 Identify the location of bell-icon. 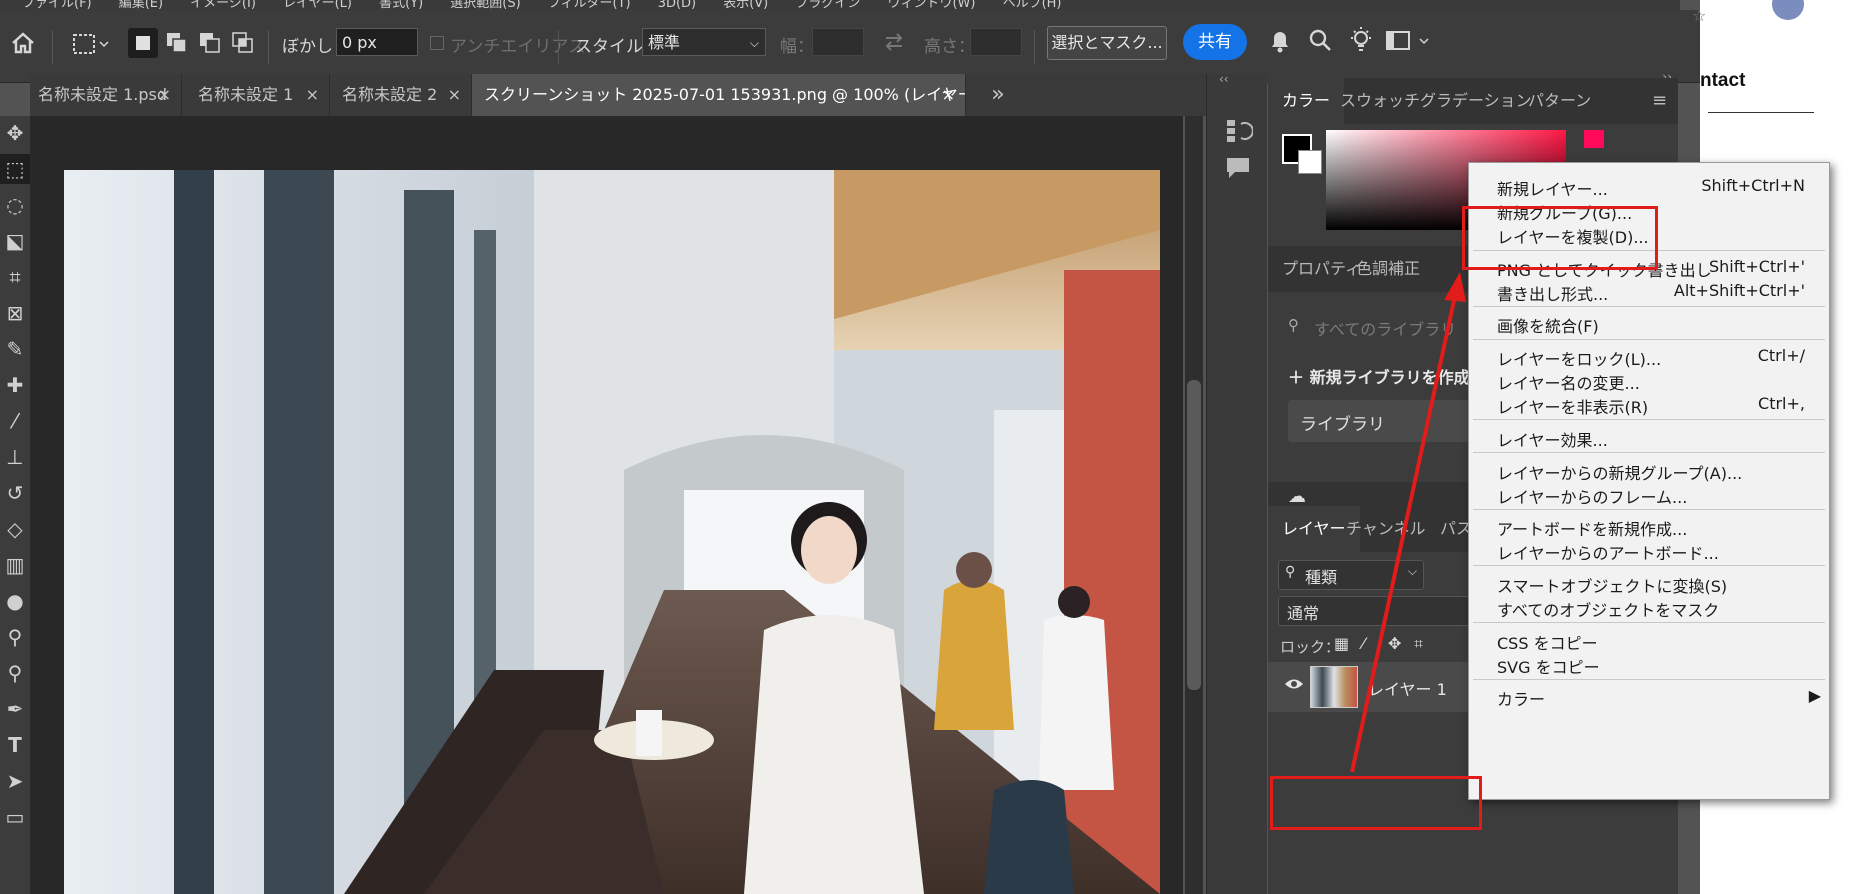
(1280, 43).